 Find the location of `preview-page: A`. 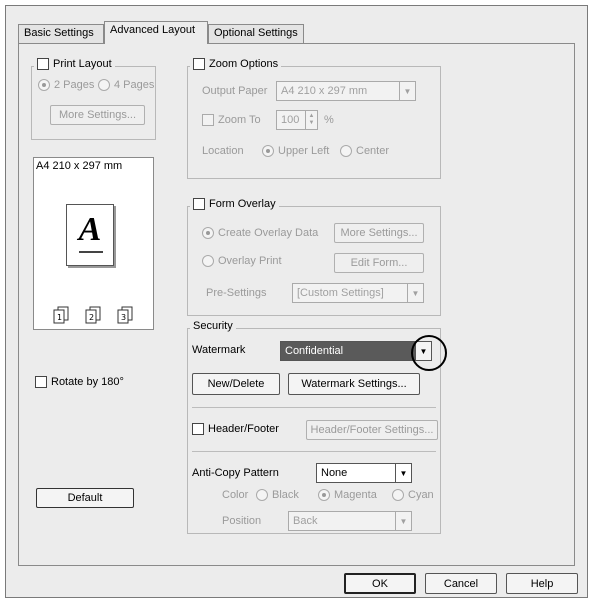

preview-page: A is located at coordinates (90, 235).